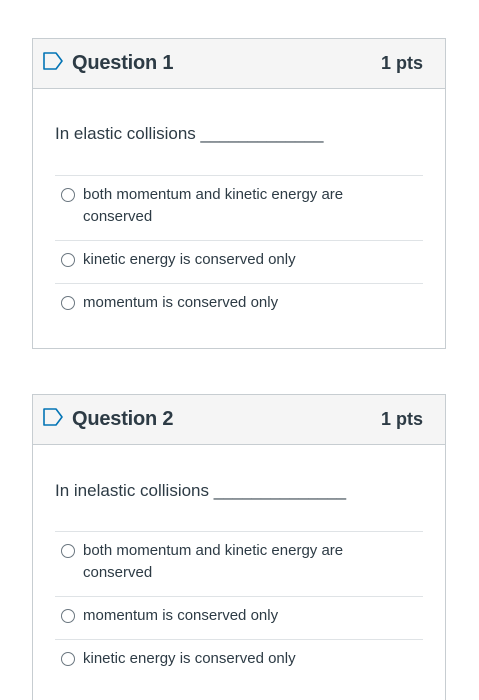  What do you see at coordinates (123, 419) in the screenshot?
I see `question-title: Question 2` at bounding box center [123, 419].